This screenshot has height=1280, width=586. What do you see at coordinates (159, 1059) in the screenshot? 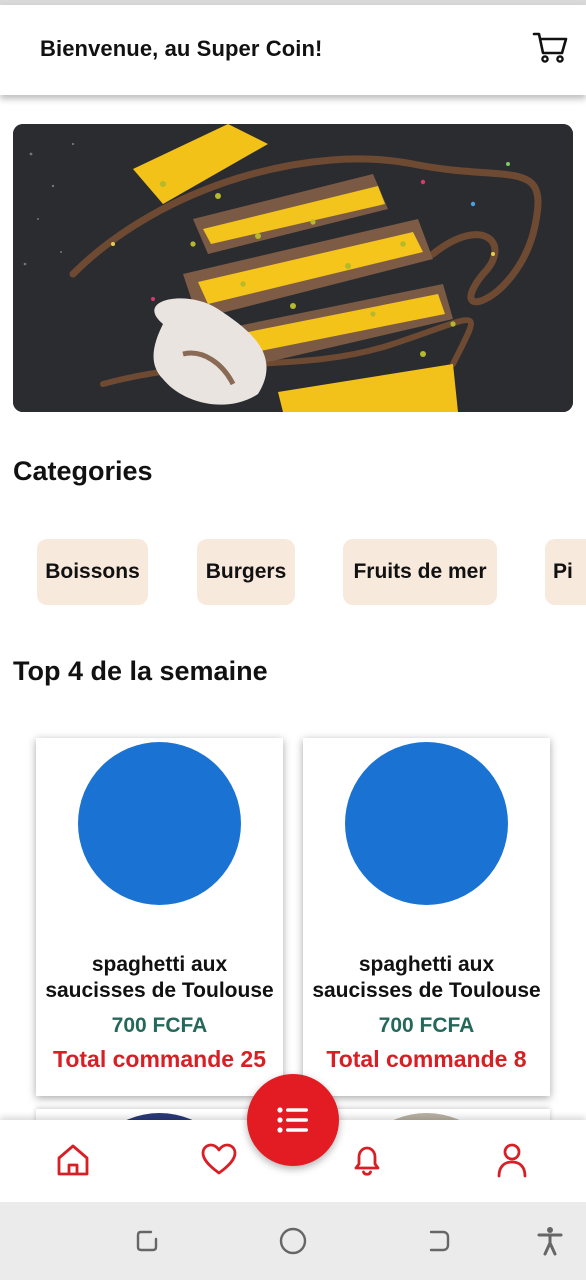
I see `product-order-total: Total commande 25` at bounding box center [159, 1059].